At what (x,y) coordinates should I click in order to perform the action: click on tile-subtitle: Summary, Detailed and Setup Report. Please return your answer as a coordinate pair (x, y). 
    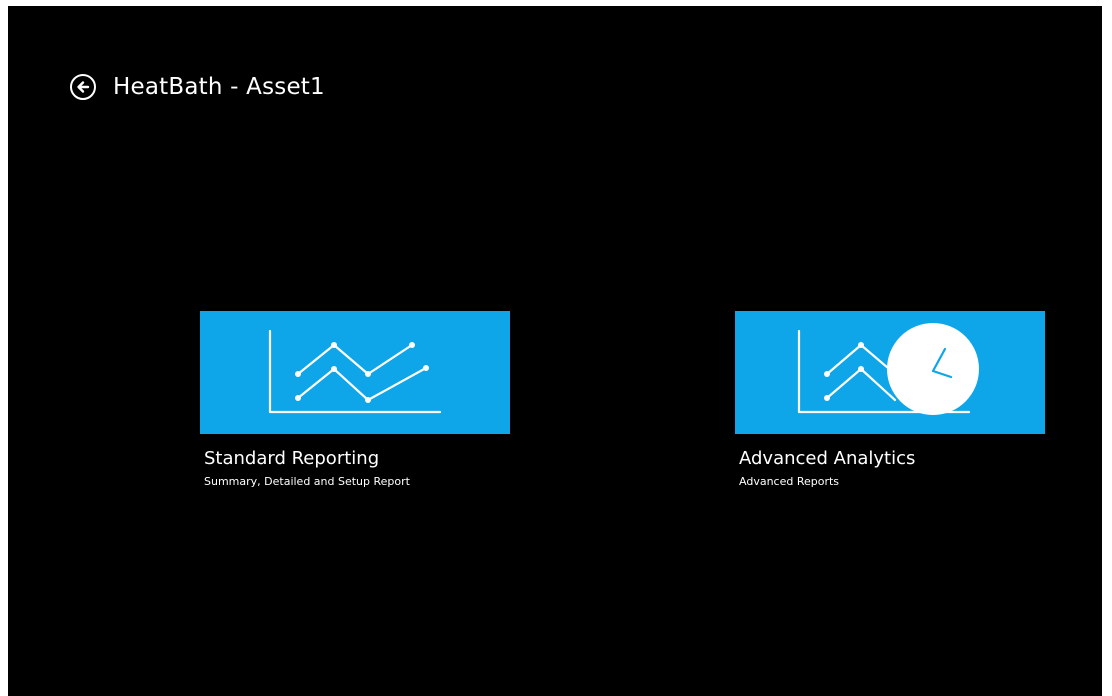
    Looking at the image, I should click on (307, 481).